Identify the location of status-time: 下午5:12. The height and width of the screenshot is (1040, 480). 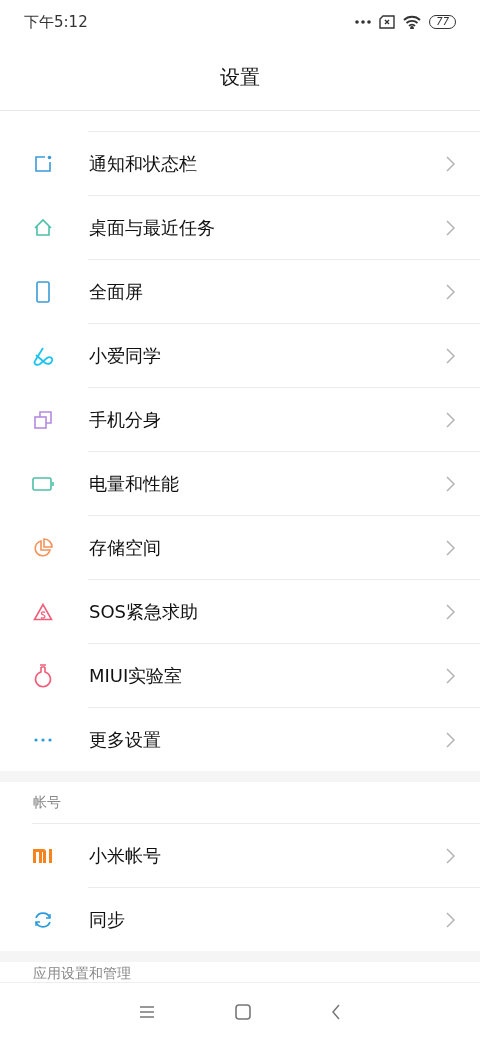
(56, 22).